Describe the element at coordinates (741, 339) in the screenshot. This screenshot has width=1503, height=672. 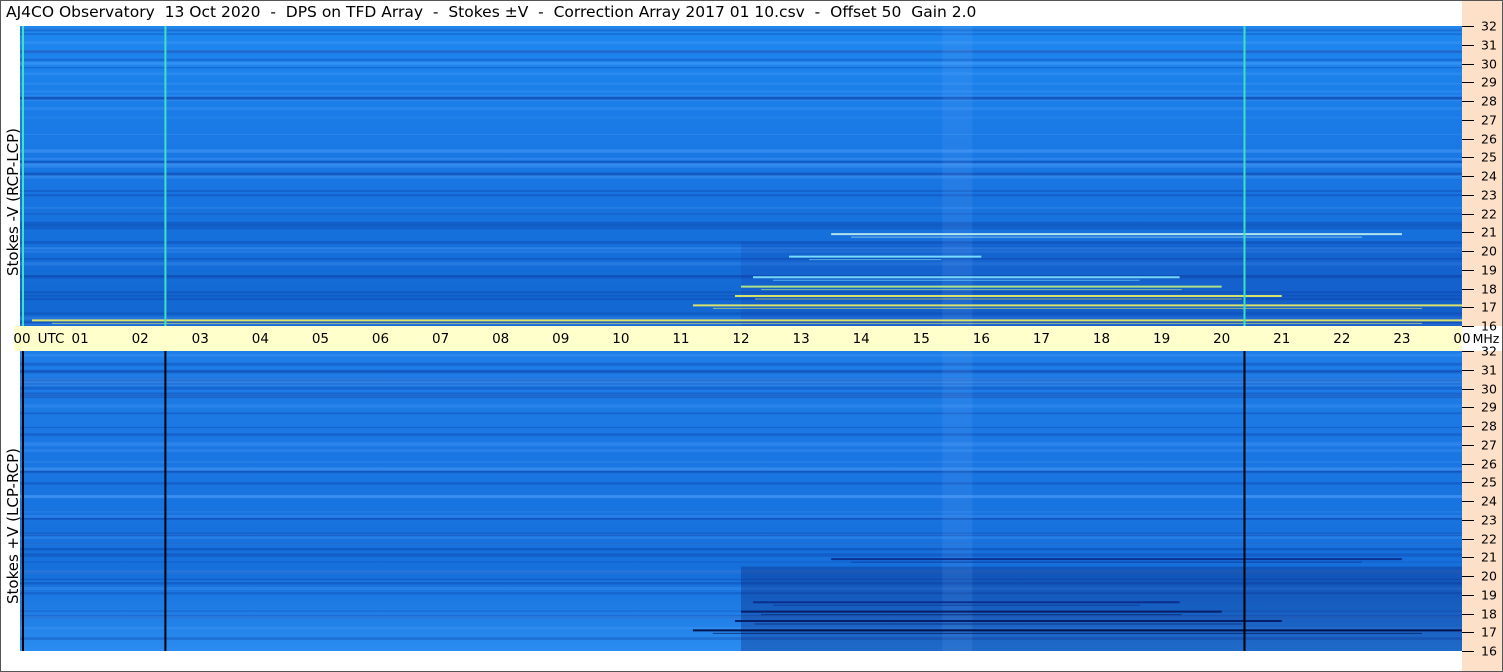
I see `time-tick-12: 12` at that location.